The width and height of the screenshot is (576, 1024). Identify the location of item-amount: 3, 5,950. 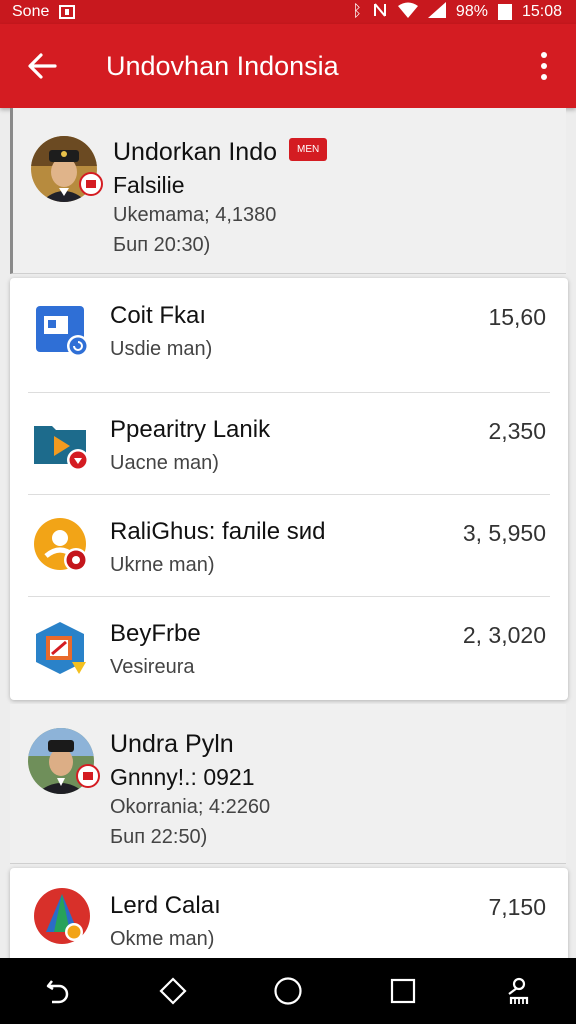
(504, 533).